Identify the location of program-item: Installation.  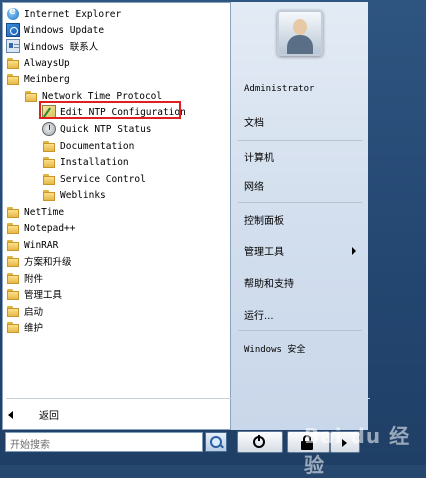
(85, 162).